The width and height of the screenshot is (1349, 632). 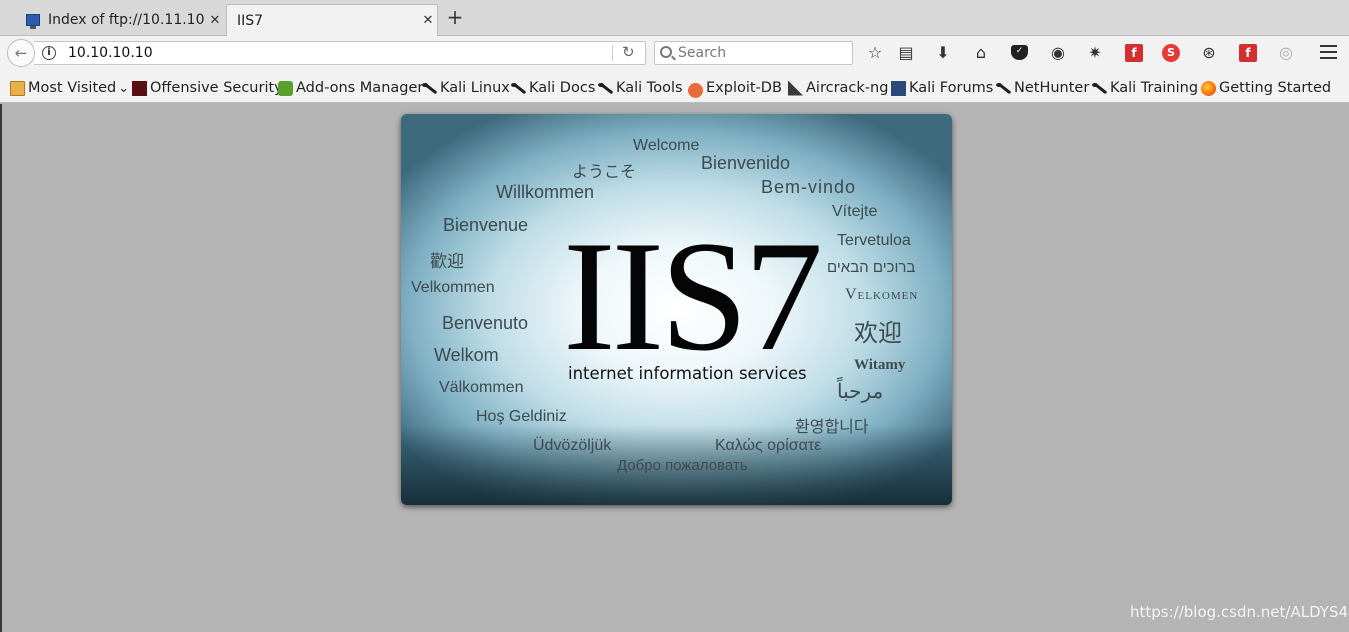 I want to click on iis7-logo: IIS7, so click(x=693, y=296).